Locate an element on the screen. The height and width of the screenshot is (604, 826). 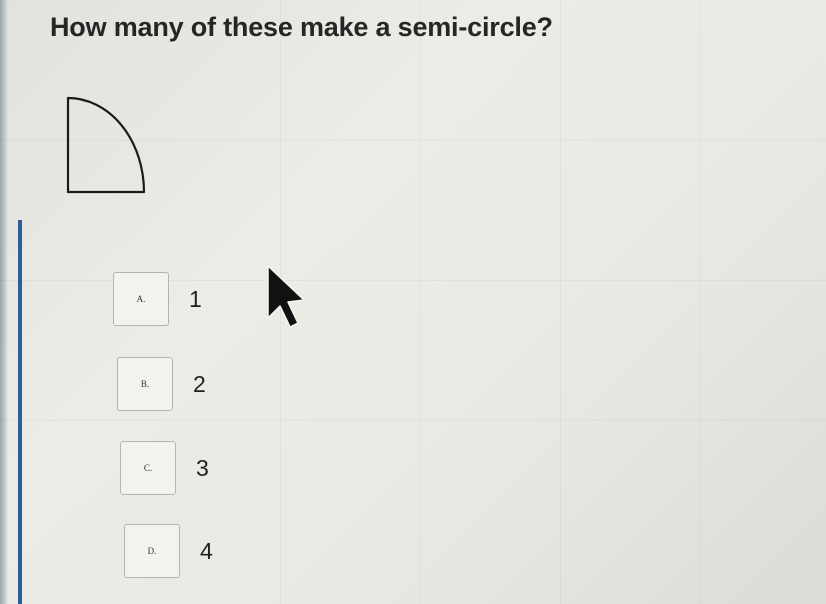
option-letter: C. is located at coordinates (148, 468).